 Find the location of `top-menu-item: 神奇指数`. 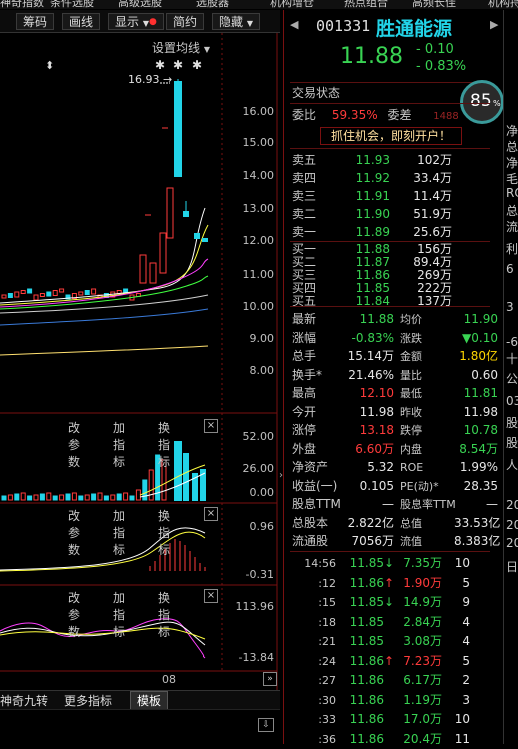

top-menu-item: 神奇指数 is located at coordinates (22, 4).